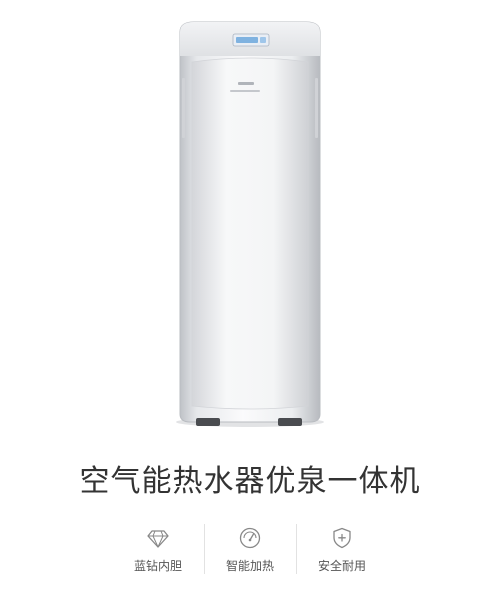  What do you see at coordinates (342, 538) in the screenshot?
I see `shield-plus-icon` at bounding box center [342, 538].